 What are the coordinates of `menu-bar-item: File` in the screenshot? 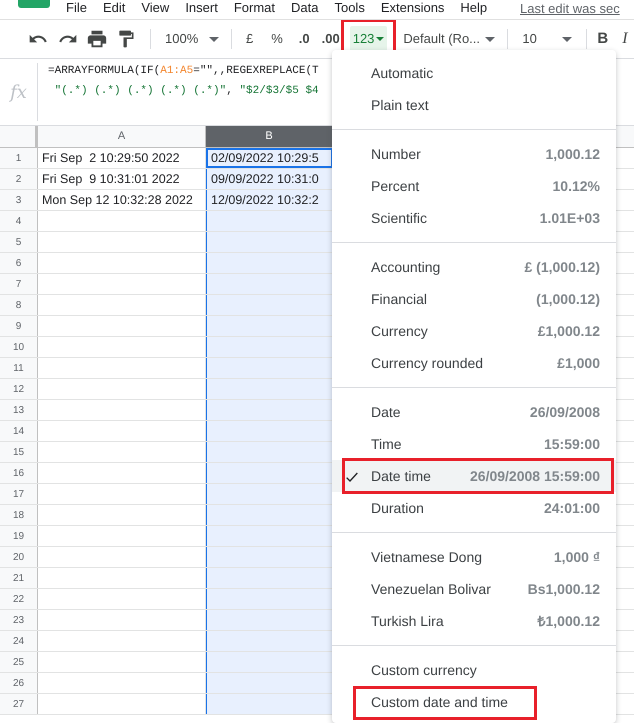 It's located at (76, 7).